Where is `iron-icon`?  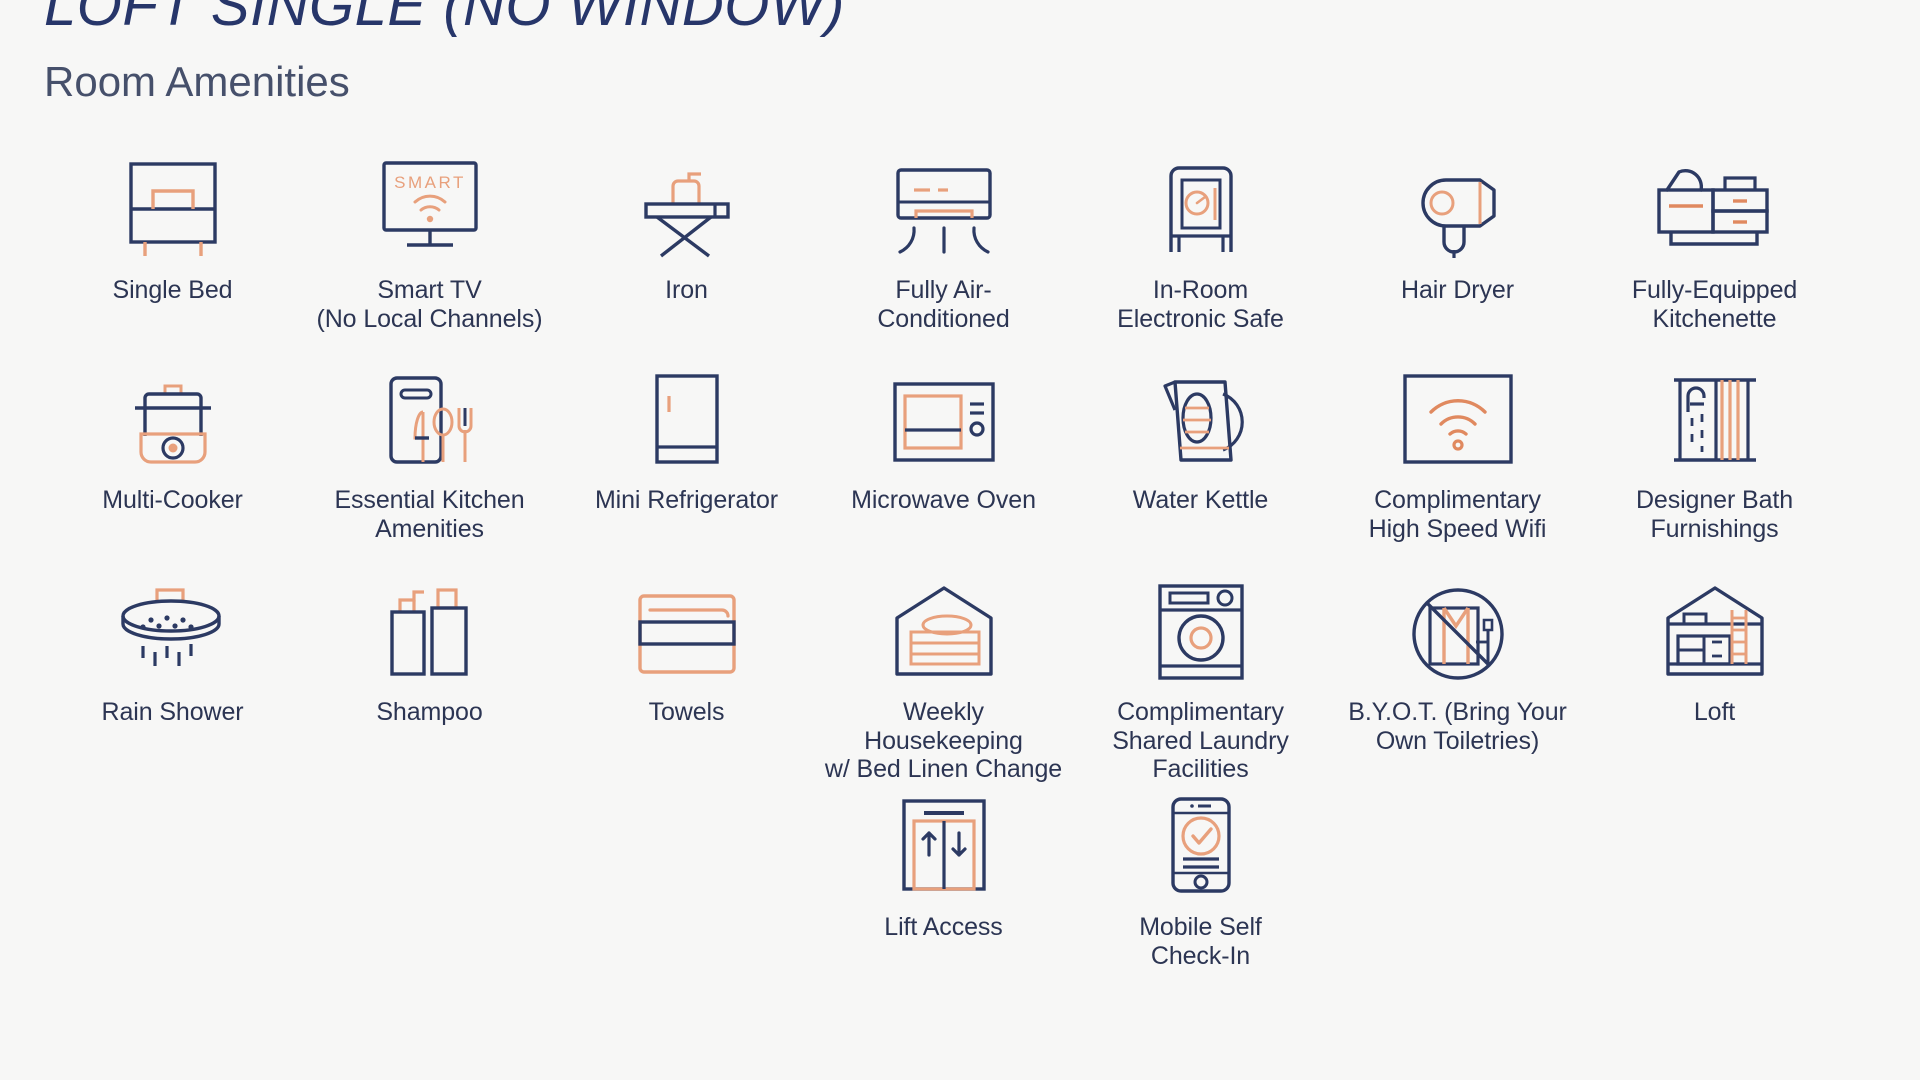 iron-icon is located at coordinates (687, 206).